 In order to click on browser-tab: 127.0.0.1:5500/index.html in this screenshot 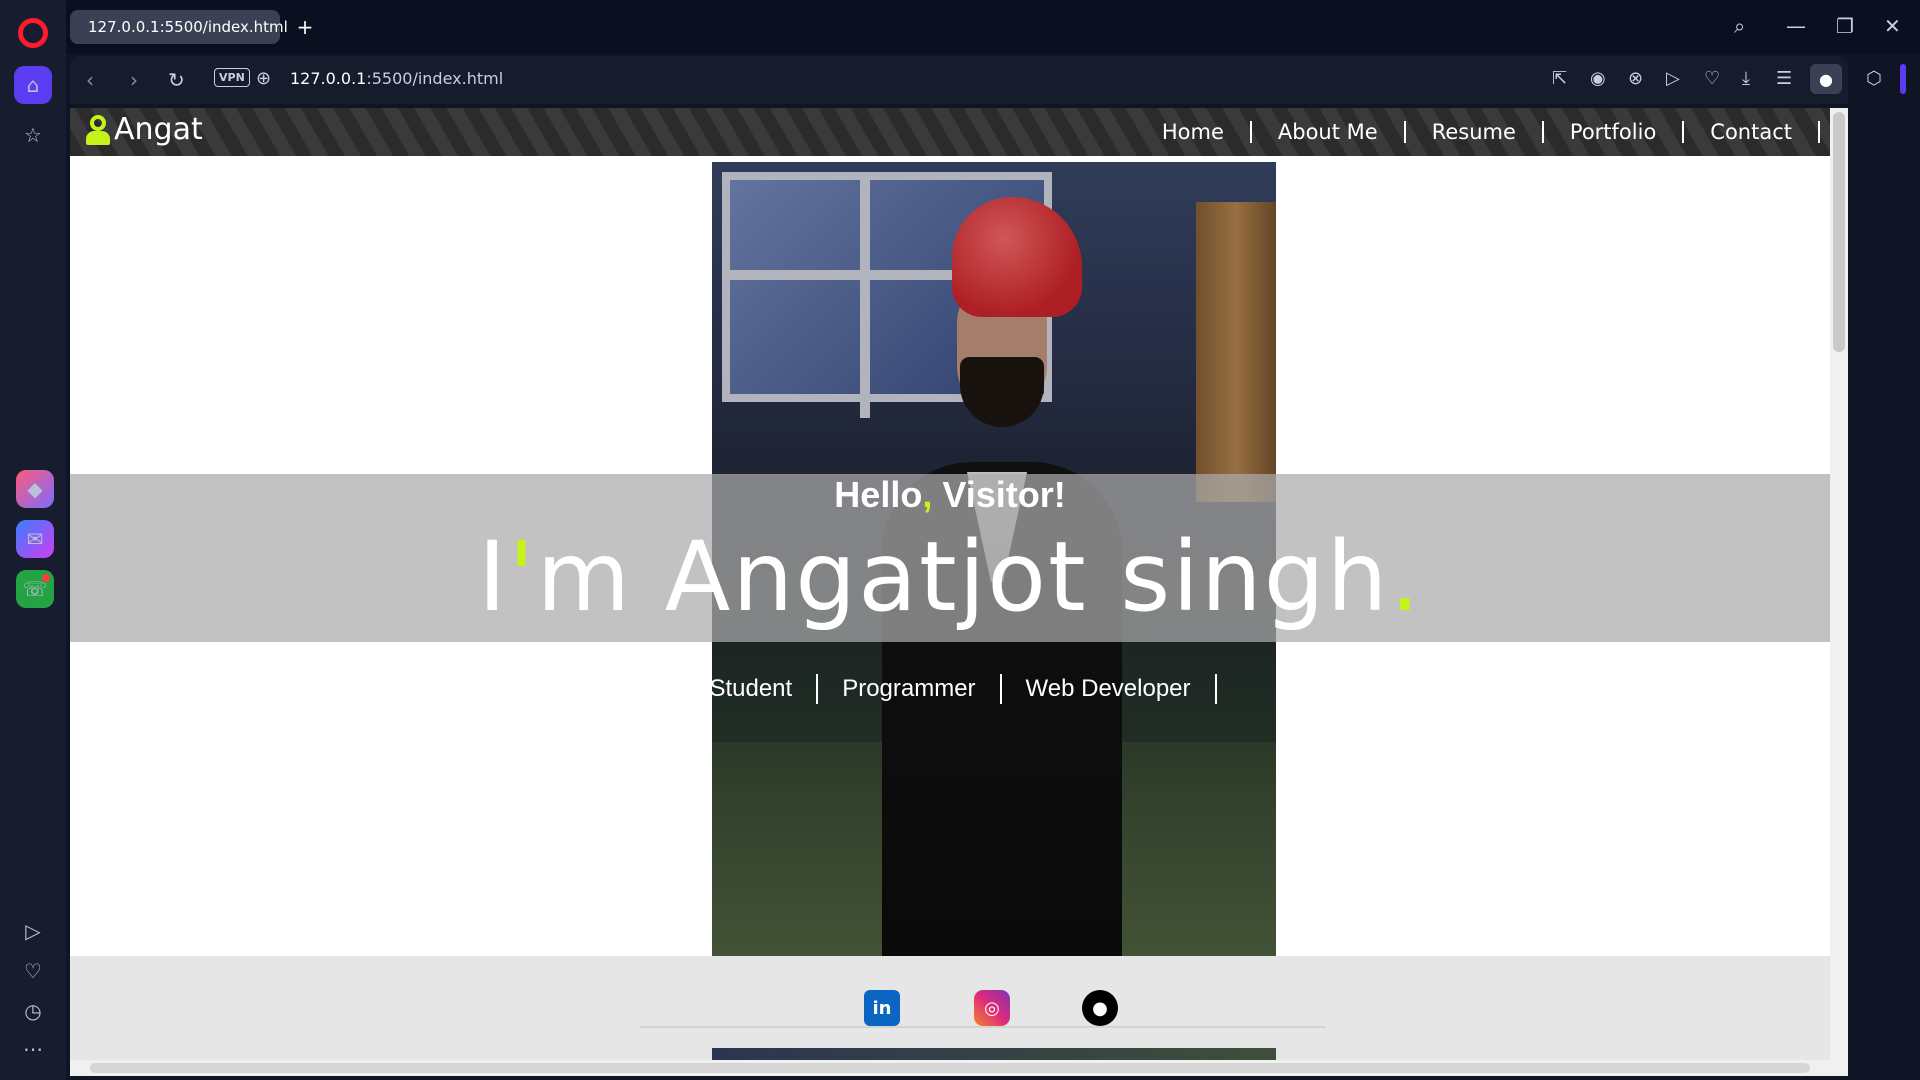, I will do `click(179, 27)`.